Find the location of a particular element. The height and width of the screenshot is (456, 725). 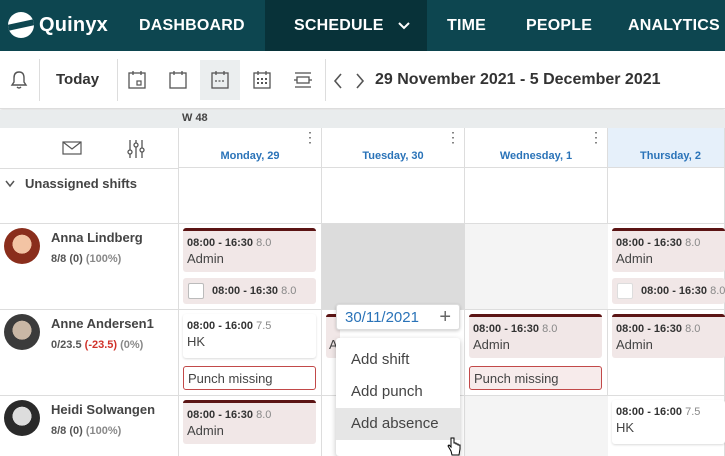

nav-people: PEOPLE is located at coordinates (559, 25).